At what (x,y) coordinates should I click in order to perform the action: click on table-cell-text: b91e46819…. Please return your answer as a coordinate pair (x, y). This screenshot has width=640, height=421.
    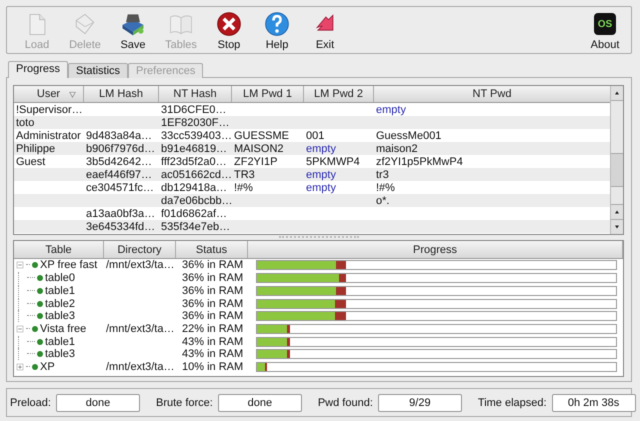
    Looking at the image, I should click on (194, 148).